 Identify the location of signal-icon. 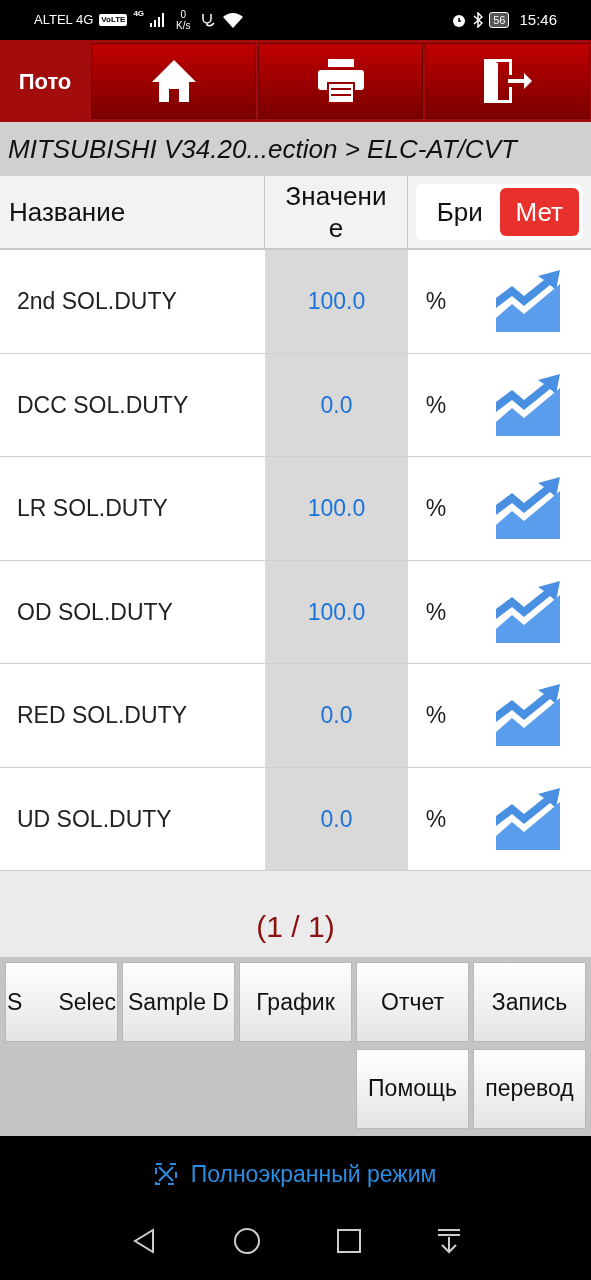
(158, 20).